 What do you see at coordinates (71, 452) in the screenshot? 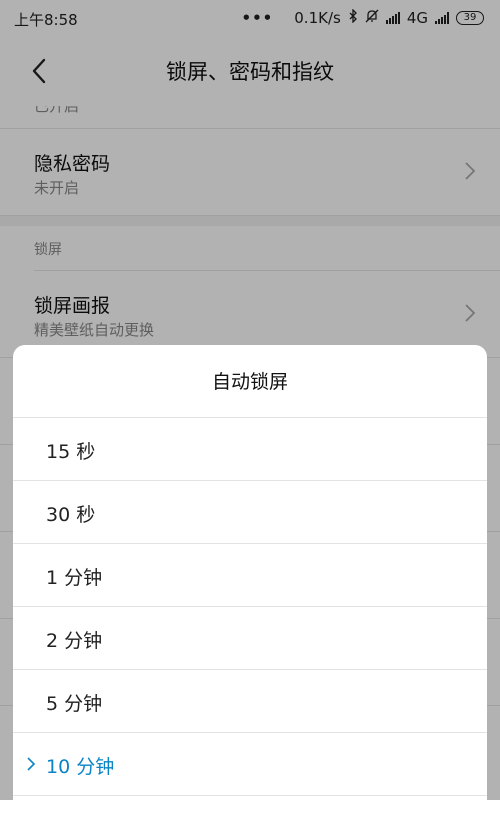
I see `option-label: 15 秒` at bounding box center [71, 452].